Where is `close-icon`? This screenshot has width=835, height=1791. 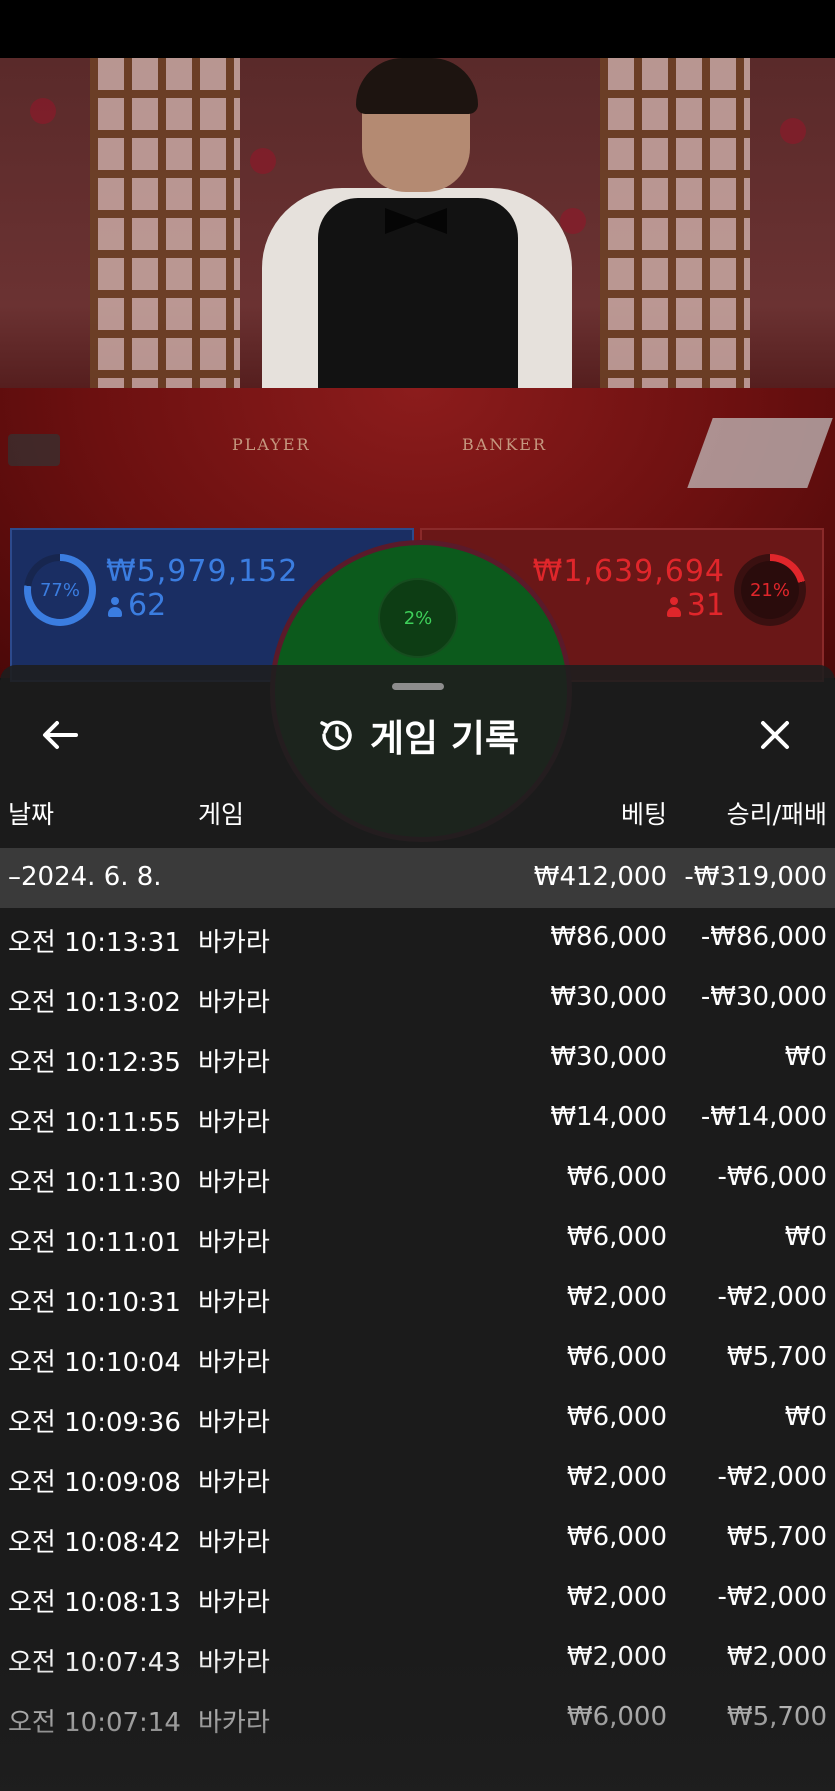 close-icon is located at coordinates (775, 735).